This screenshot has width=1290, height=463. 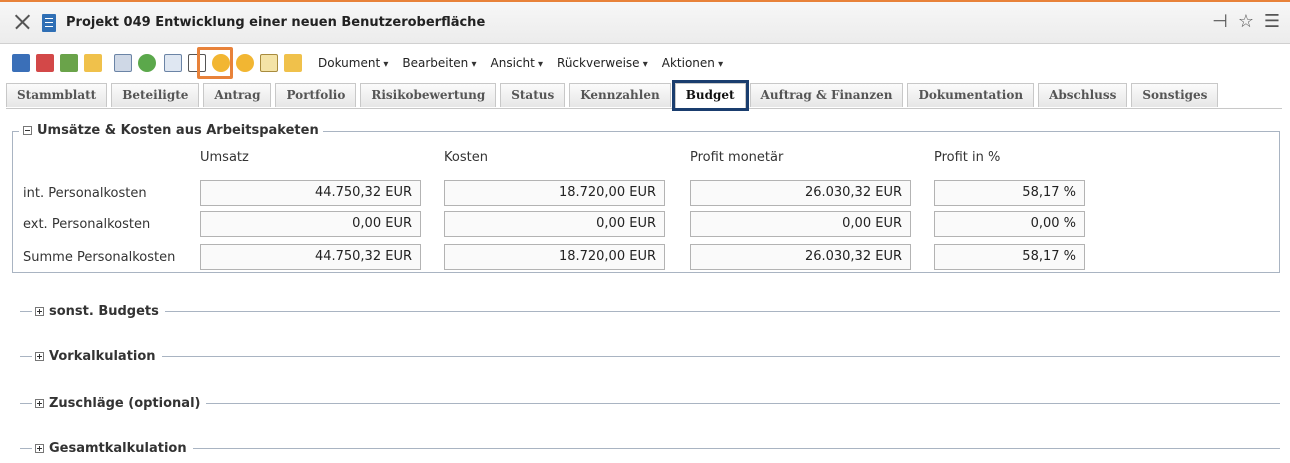 I want to click on row-label-summe: Summe Personalkosten, so click(x=99, y=257).